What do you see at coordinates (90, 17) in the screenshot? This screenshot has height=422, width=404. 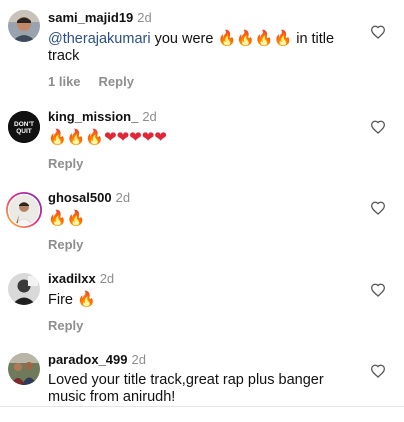 I see `comment-username: sami_majid19` at bounding box center [90, 17].